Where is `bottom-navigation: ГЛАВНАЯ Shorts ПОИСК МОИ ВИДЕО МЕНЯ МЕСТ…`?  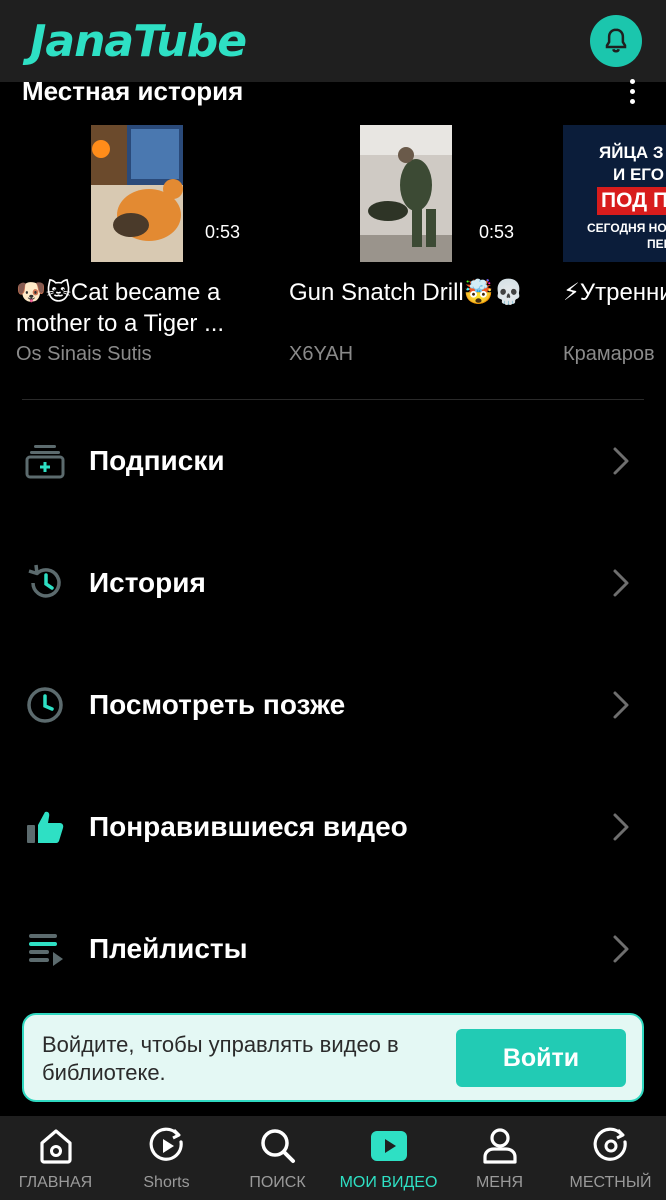 bottom-navigation: ГЛАВНАЯ Shorts ПОИСК МОИ ВИДЕО МЕНЯ МЕСТ… is located at coordinates (333, 1158).